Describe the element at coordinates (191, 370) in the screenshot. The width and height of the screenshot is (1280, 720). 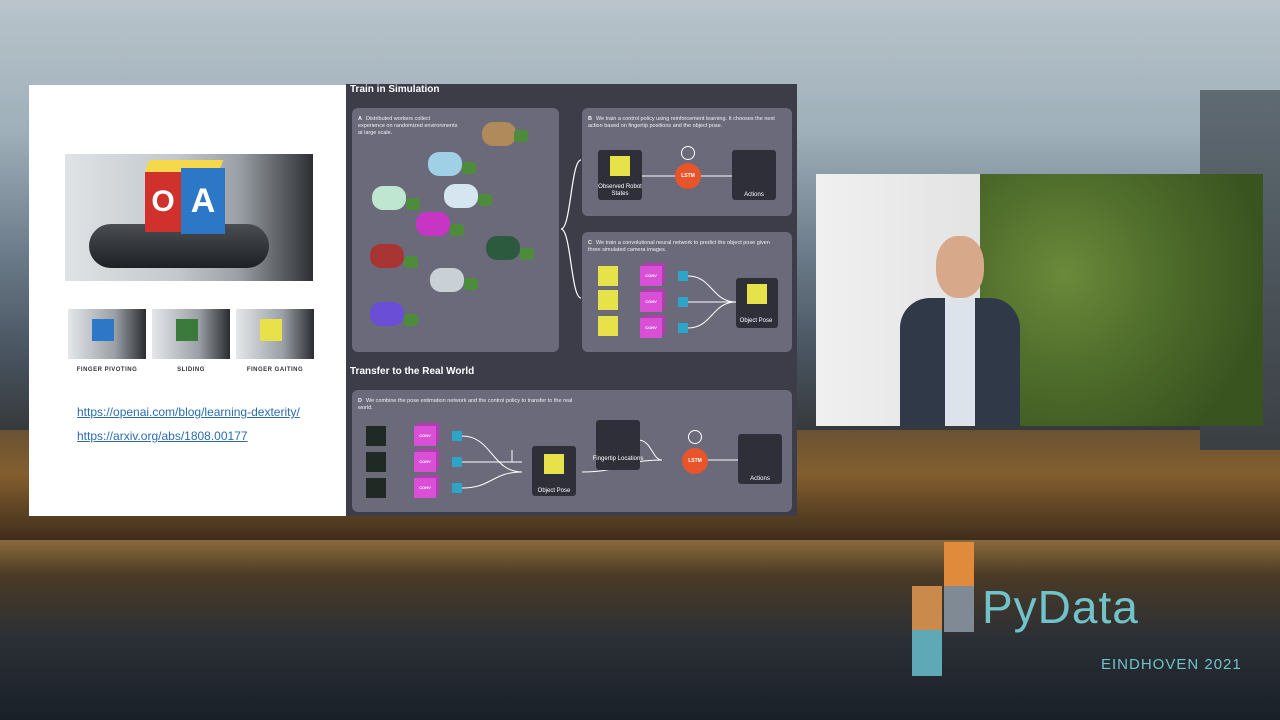
I see `thumb-label: SLIDING` at that location.